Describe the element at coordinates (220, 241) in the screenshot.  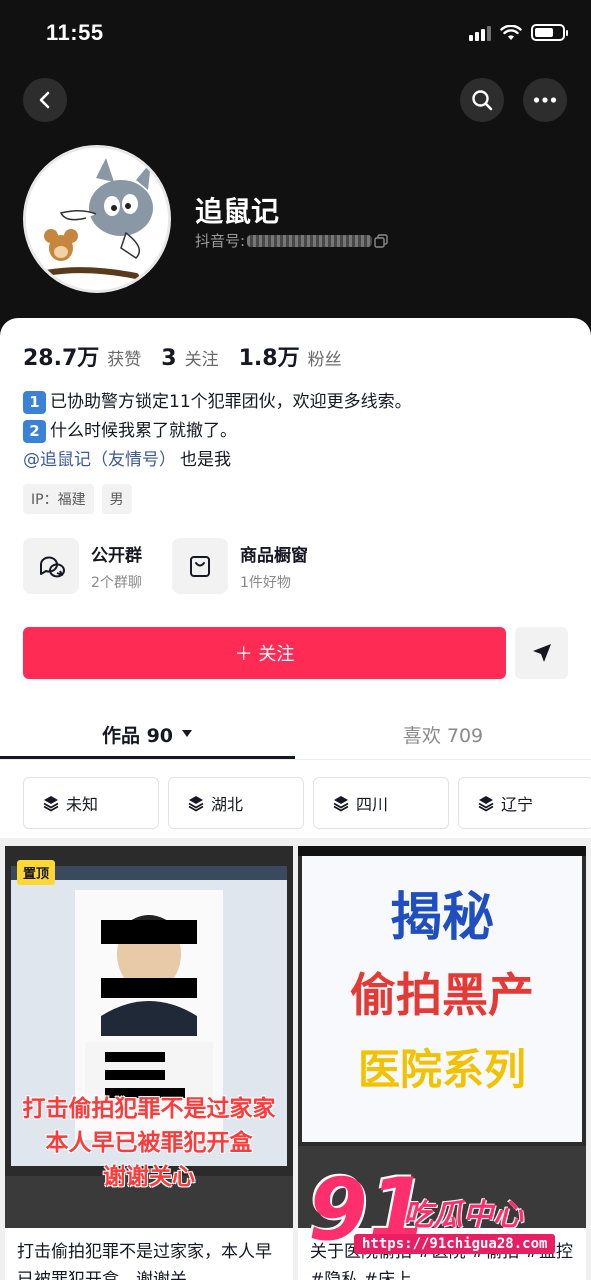
I see `douyin-id-label: 抖音号:` at that location.